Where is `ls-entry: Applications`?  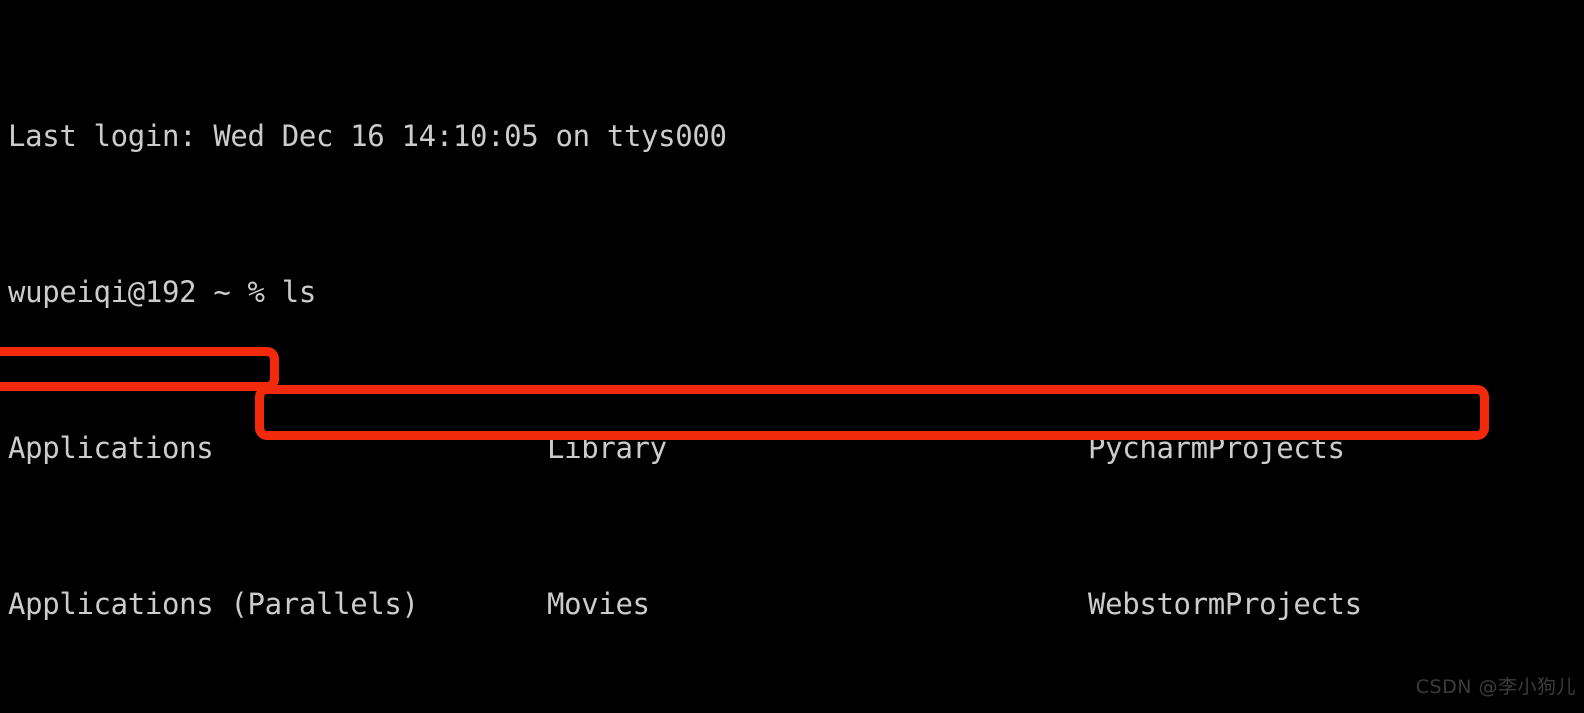 ls-entry: Applications is located at coordinates (111, 448).